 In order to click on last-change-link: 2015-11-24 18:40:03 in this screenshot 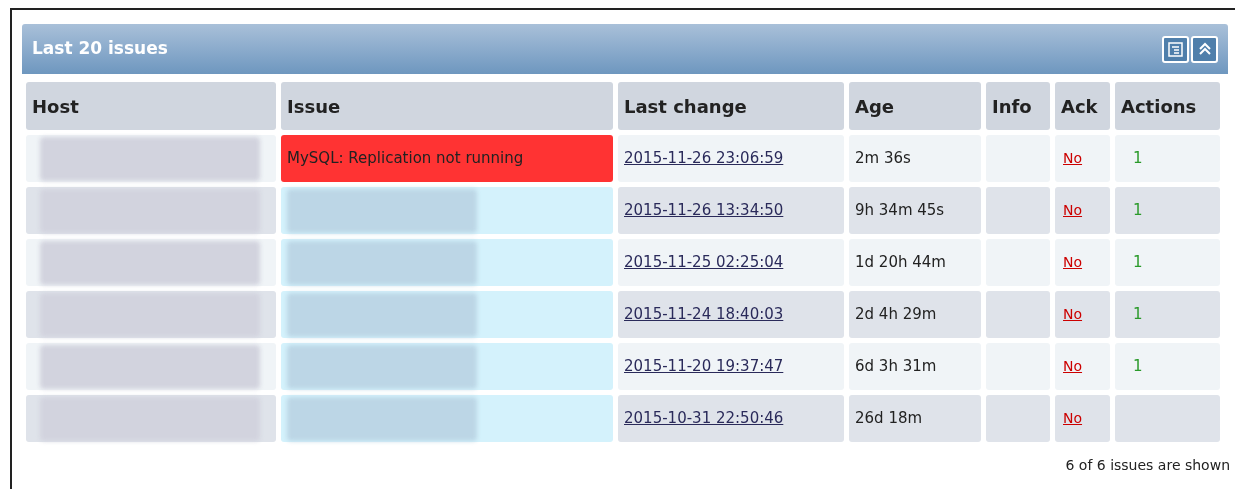, I will do `click(704, 314)`.